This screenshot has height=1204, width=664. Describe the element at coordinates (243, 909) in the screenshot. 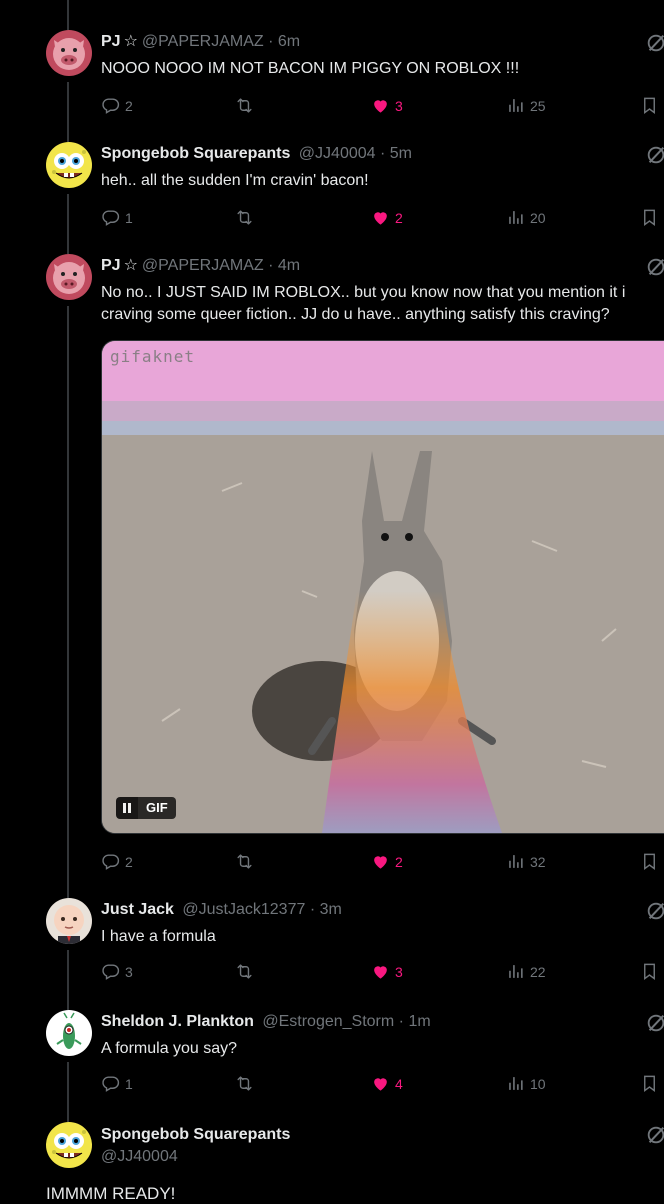

I see `author-handle: @JustJack12377` at that location.